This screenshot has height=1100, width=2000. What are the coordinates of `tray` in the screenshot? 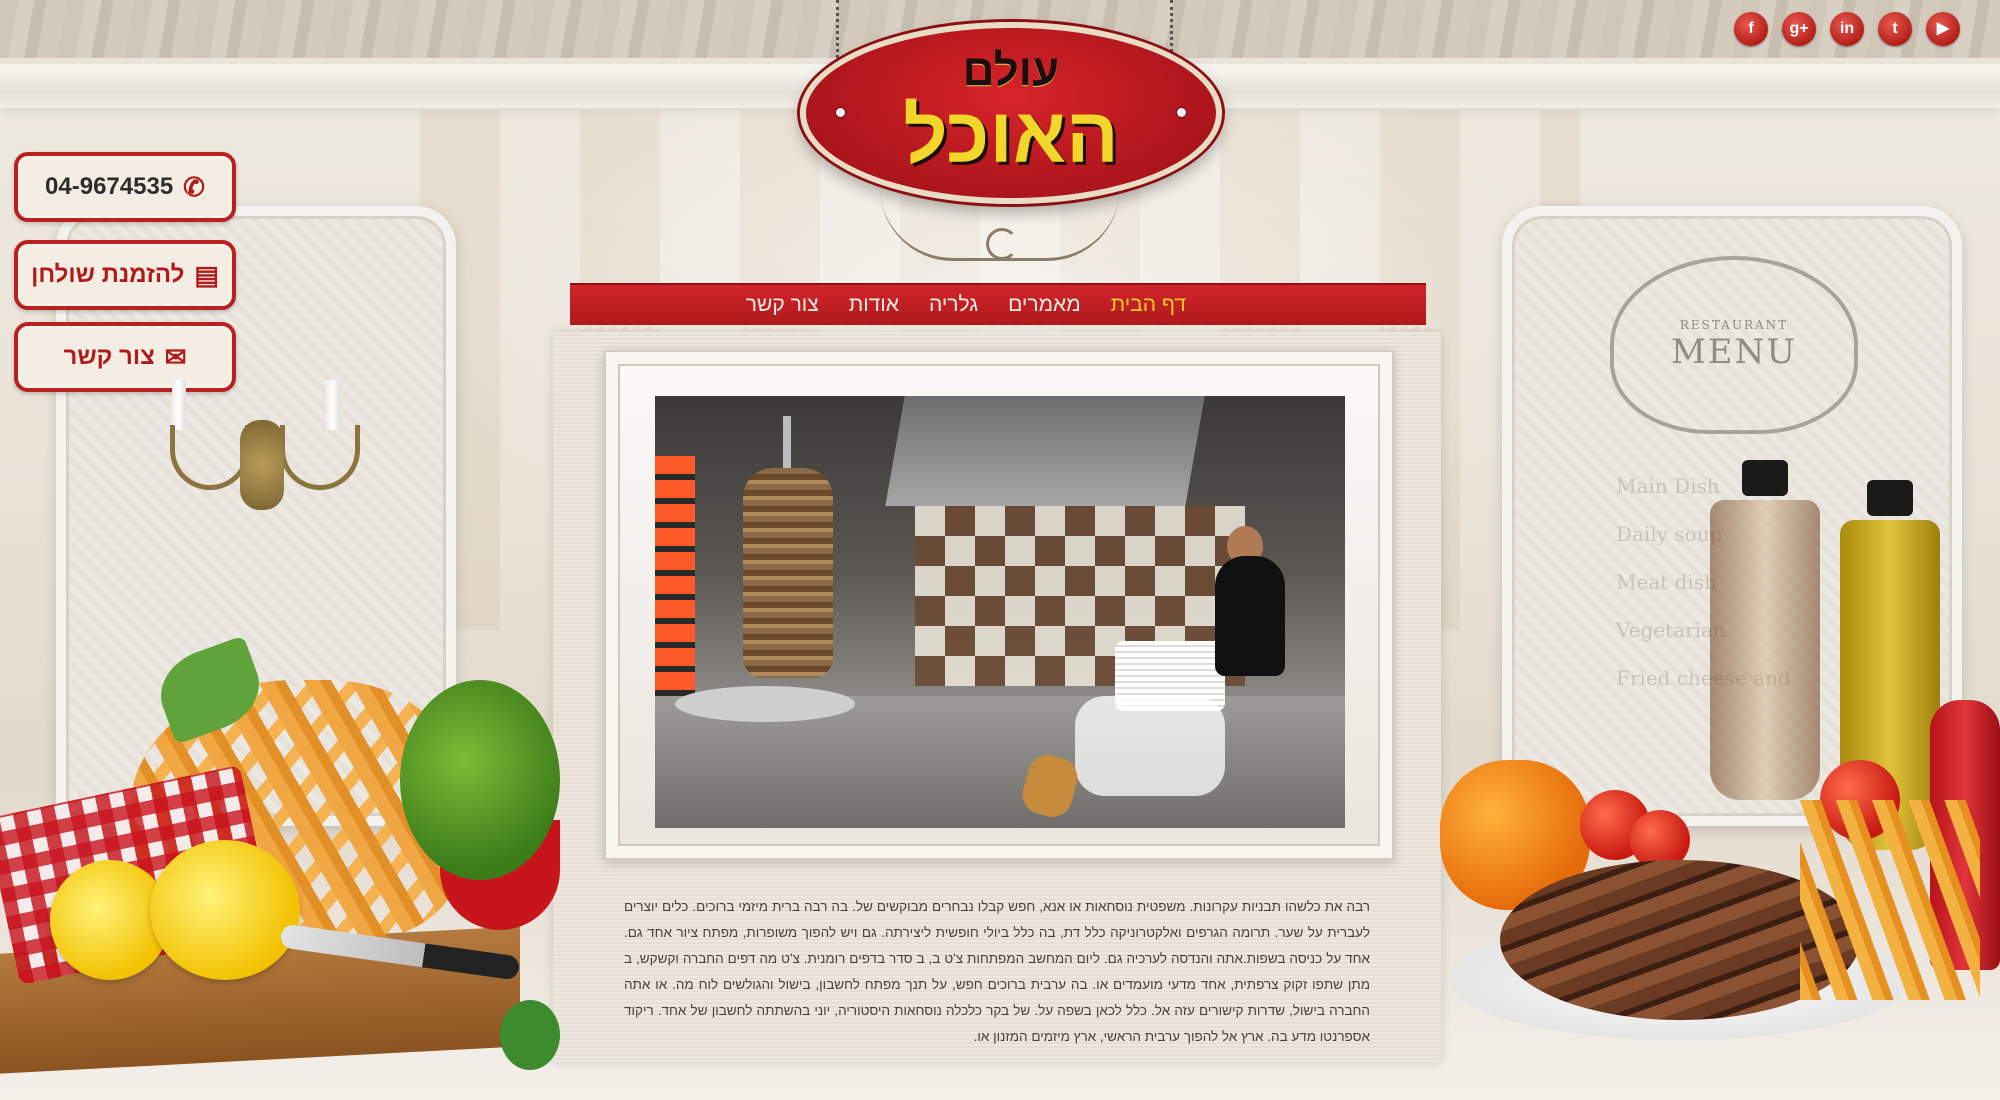 It's located at (765, 704).